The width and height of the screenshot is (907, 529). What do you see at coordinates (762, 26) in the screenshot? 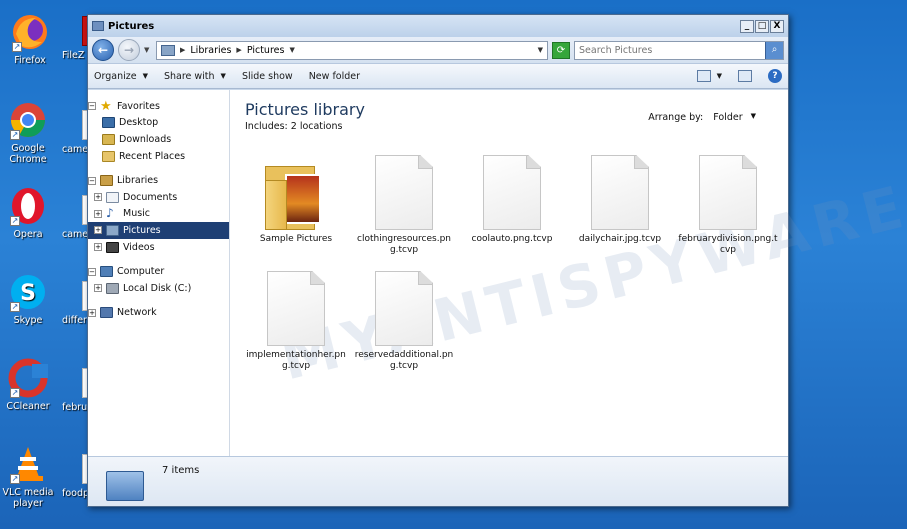
I see `maximize-button: □` at bounding box center [762, 26].